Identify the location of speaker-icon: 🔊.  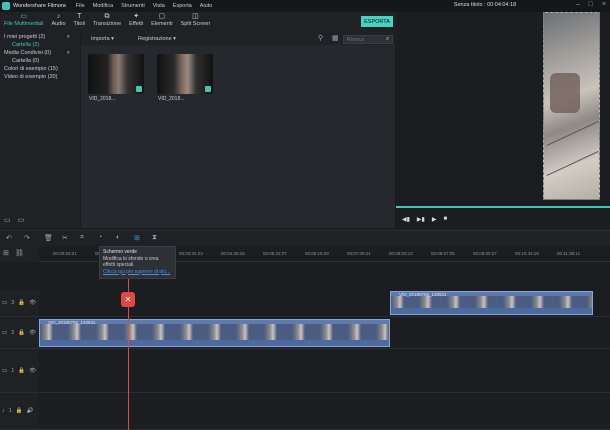
(30, 411).